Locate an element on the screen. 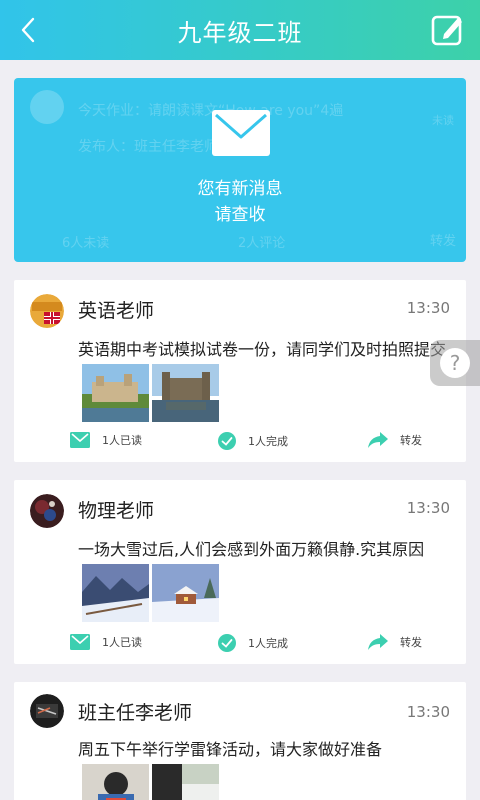  help-icon: ? is located at coordinates (455, 363).